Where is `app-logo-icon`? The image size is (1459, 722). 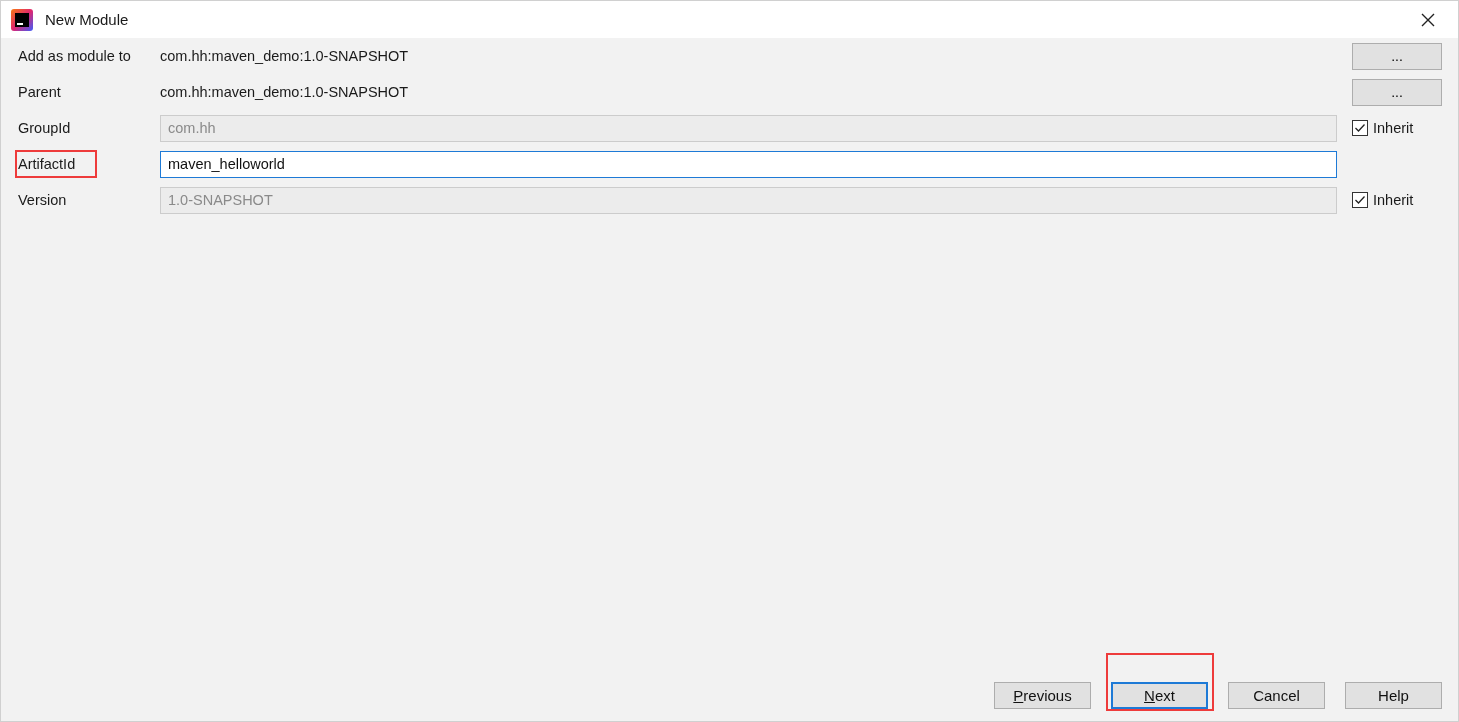
app-logo-icon is located at coordinates (22, 19).